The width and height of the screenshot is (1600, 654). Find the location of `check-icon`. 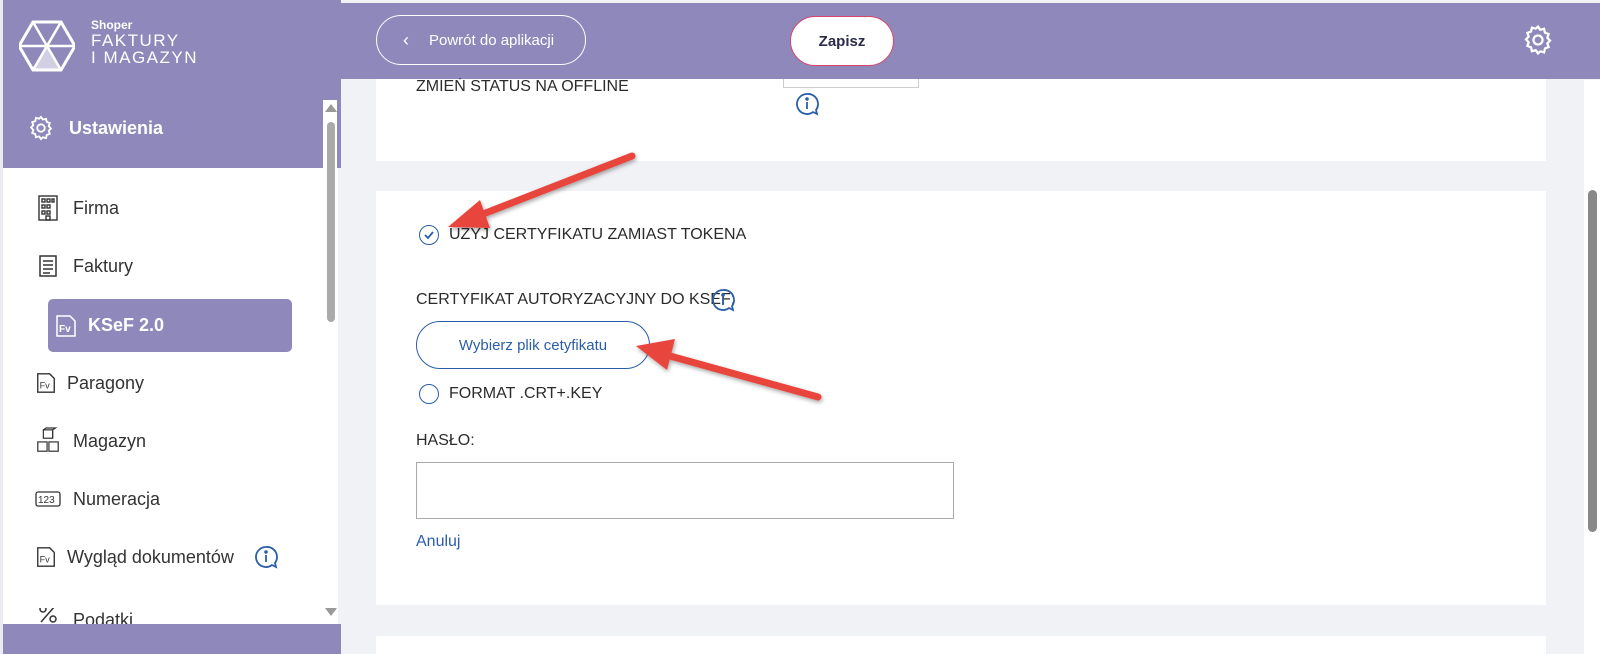

check-icon is located at coordinates (429, 235).